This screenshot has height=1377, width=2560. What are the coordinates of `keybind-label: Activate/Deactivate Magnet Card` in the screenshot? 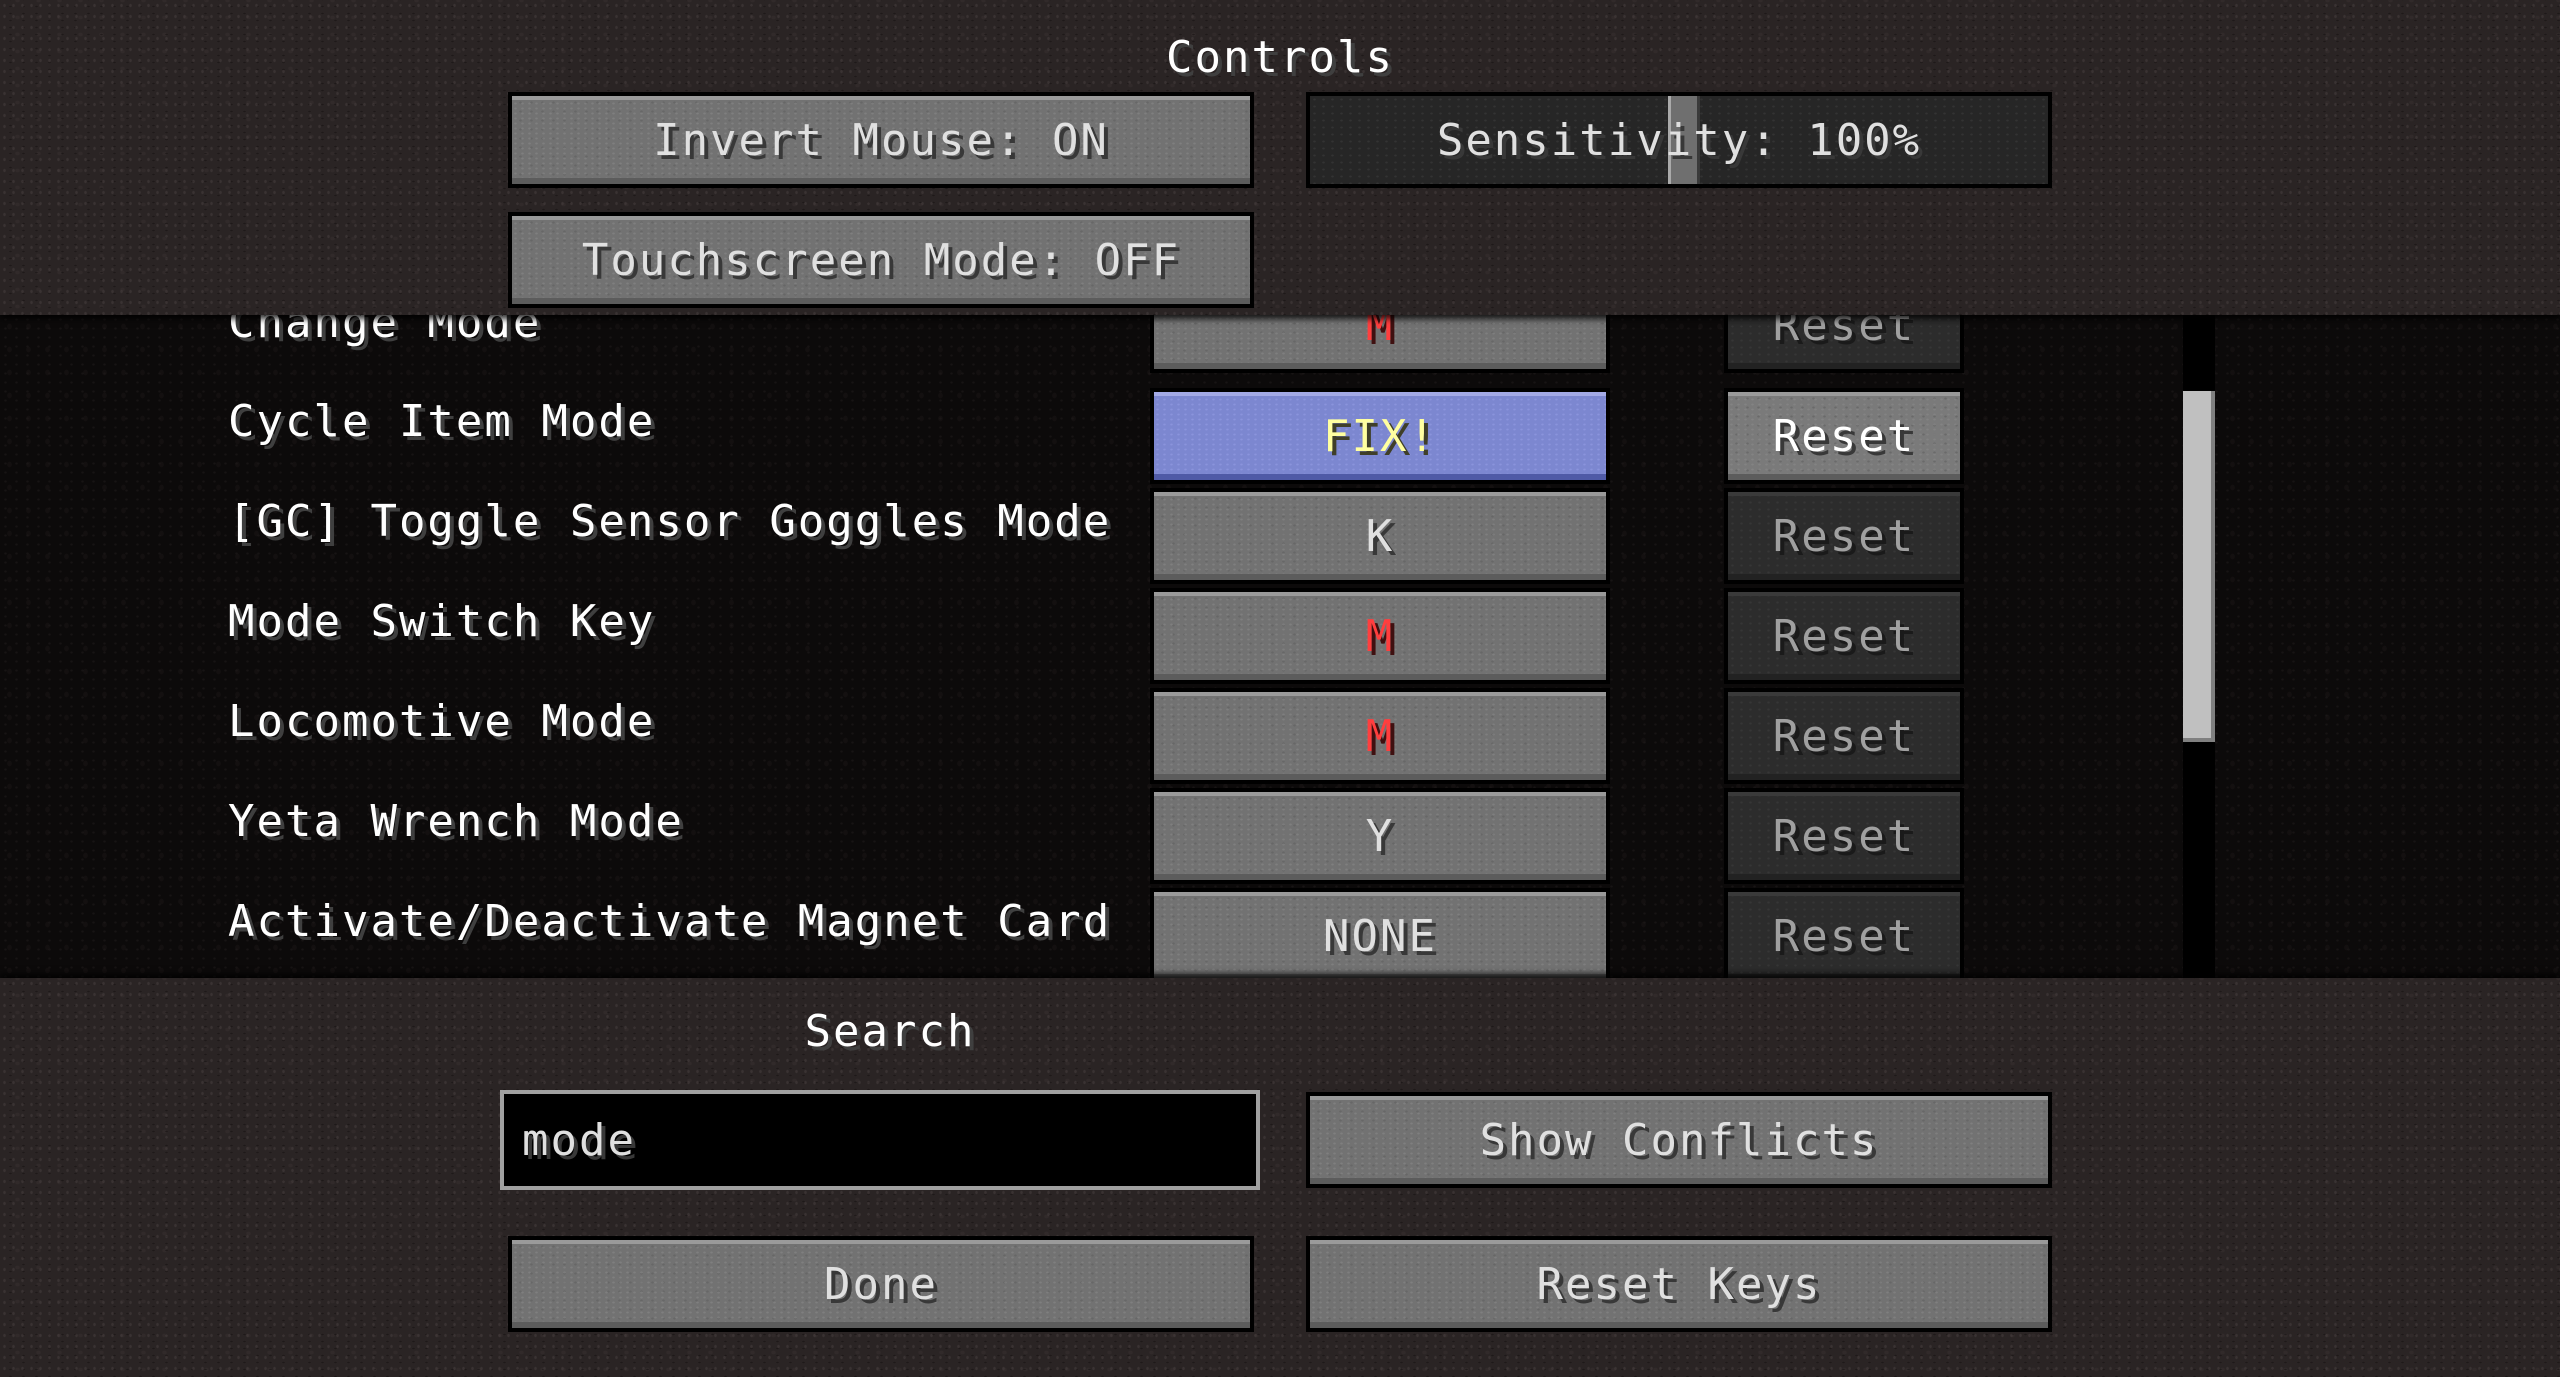 It's located at (670, 921).